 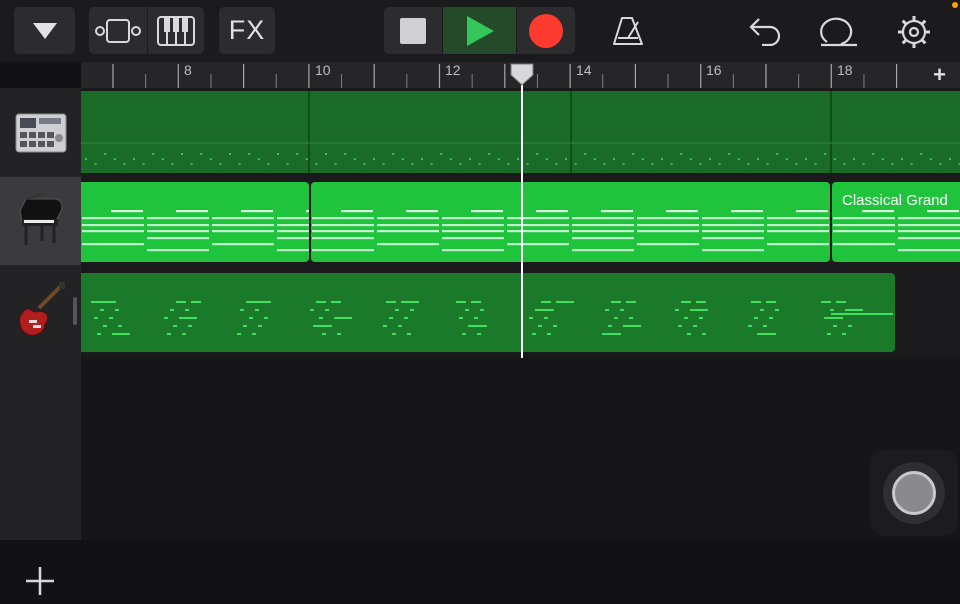 I want to click on record-button, so click(x=546, y=30).